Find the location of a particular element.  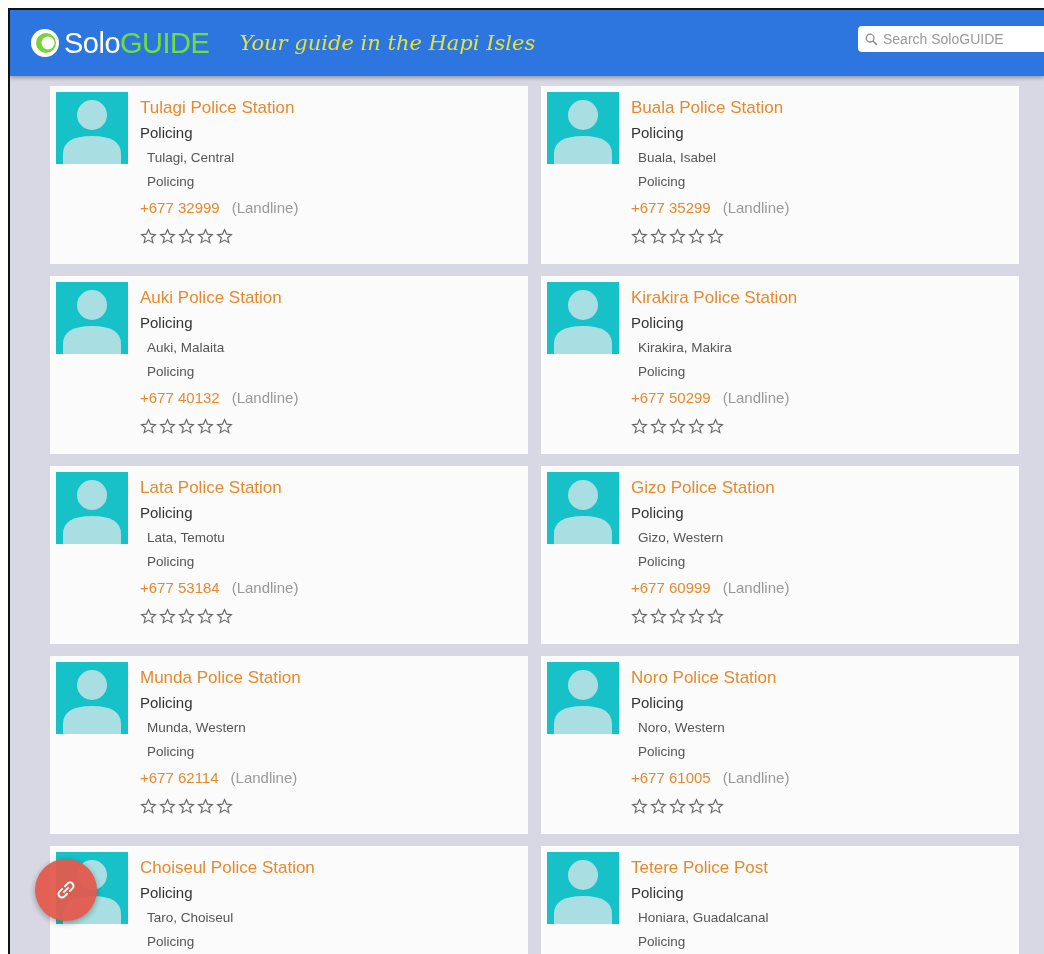

phone-number: +677 50299 is located at coordinates (671, 398).